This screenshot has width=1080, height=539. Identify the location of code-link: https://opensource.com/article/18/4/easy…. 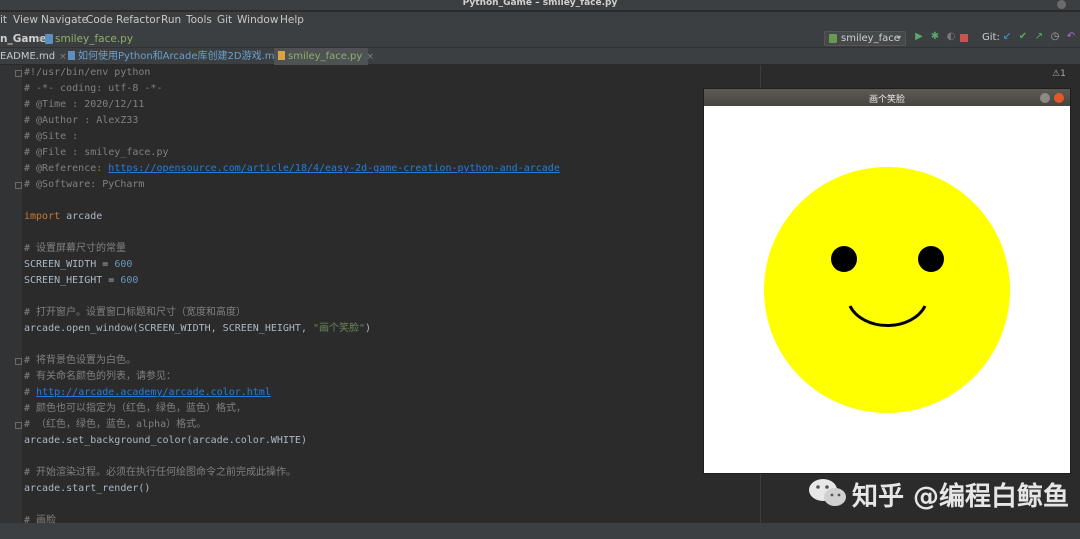
(334, 168).